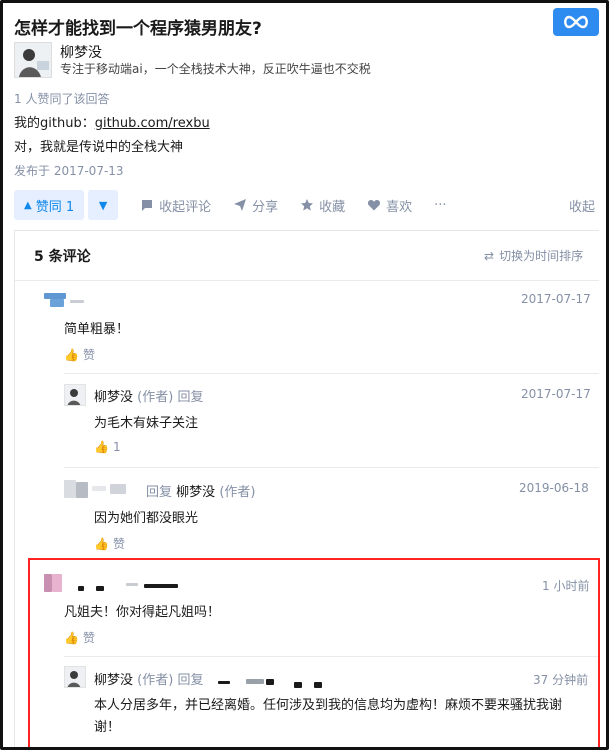 This screenshot has width=609, height=750. I want to click on comment-5-reply-label: 回复, so click(190, 680).